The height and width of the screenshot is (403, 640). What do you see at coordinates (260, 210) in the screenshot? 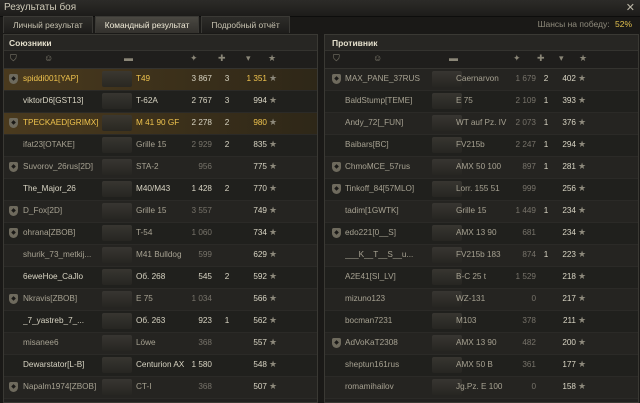
I see `xp-value: 749` at bounding box center [260, 210].